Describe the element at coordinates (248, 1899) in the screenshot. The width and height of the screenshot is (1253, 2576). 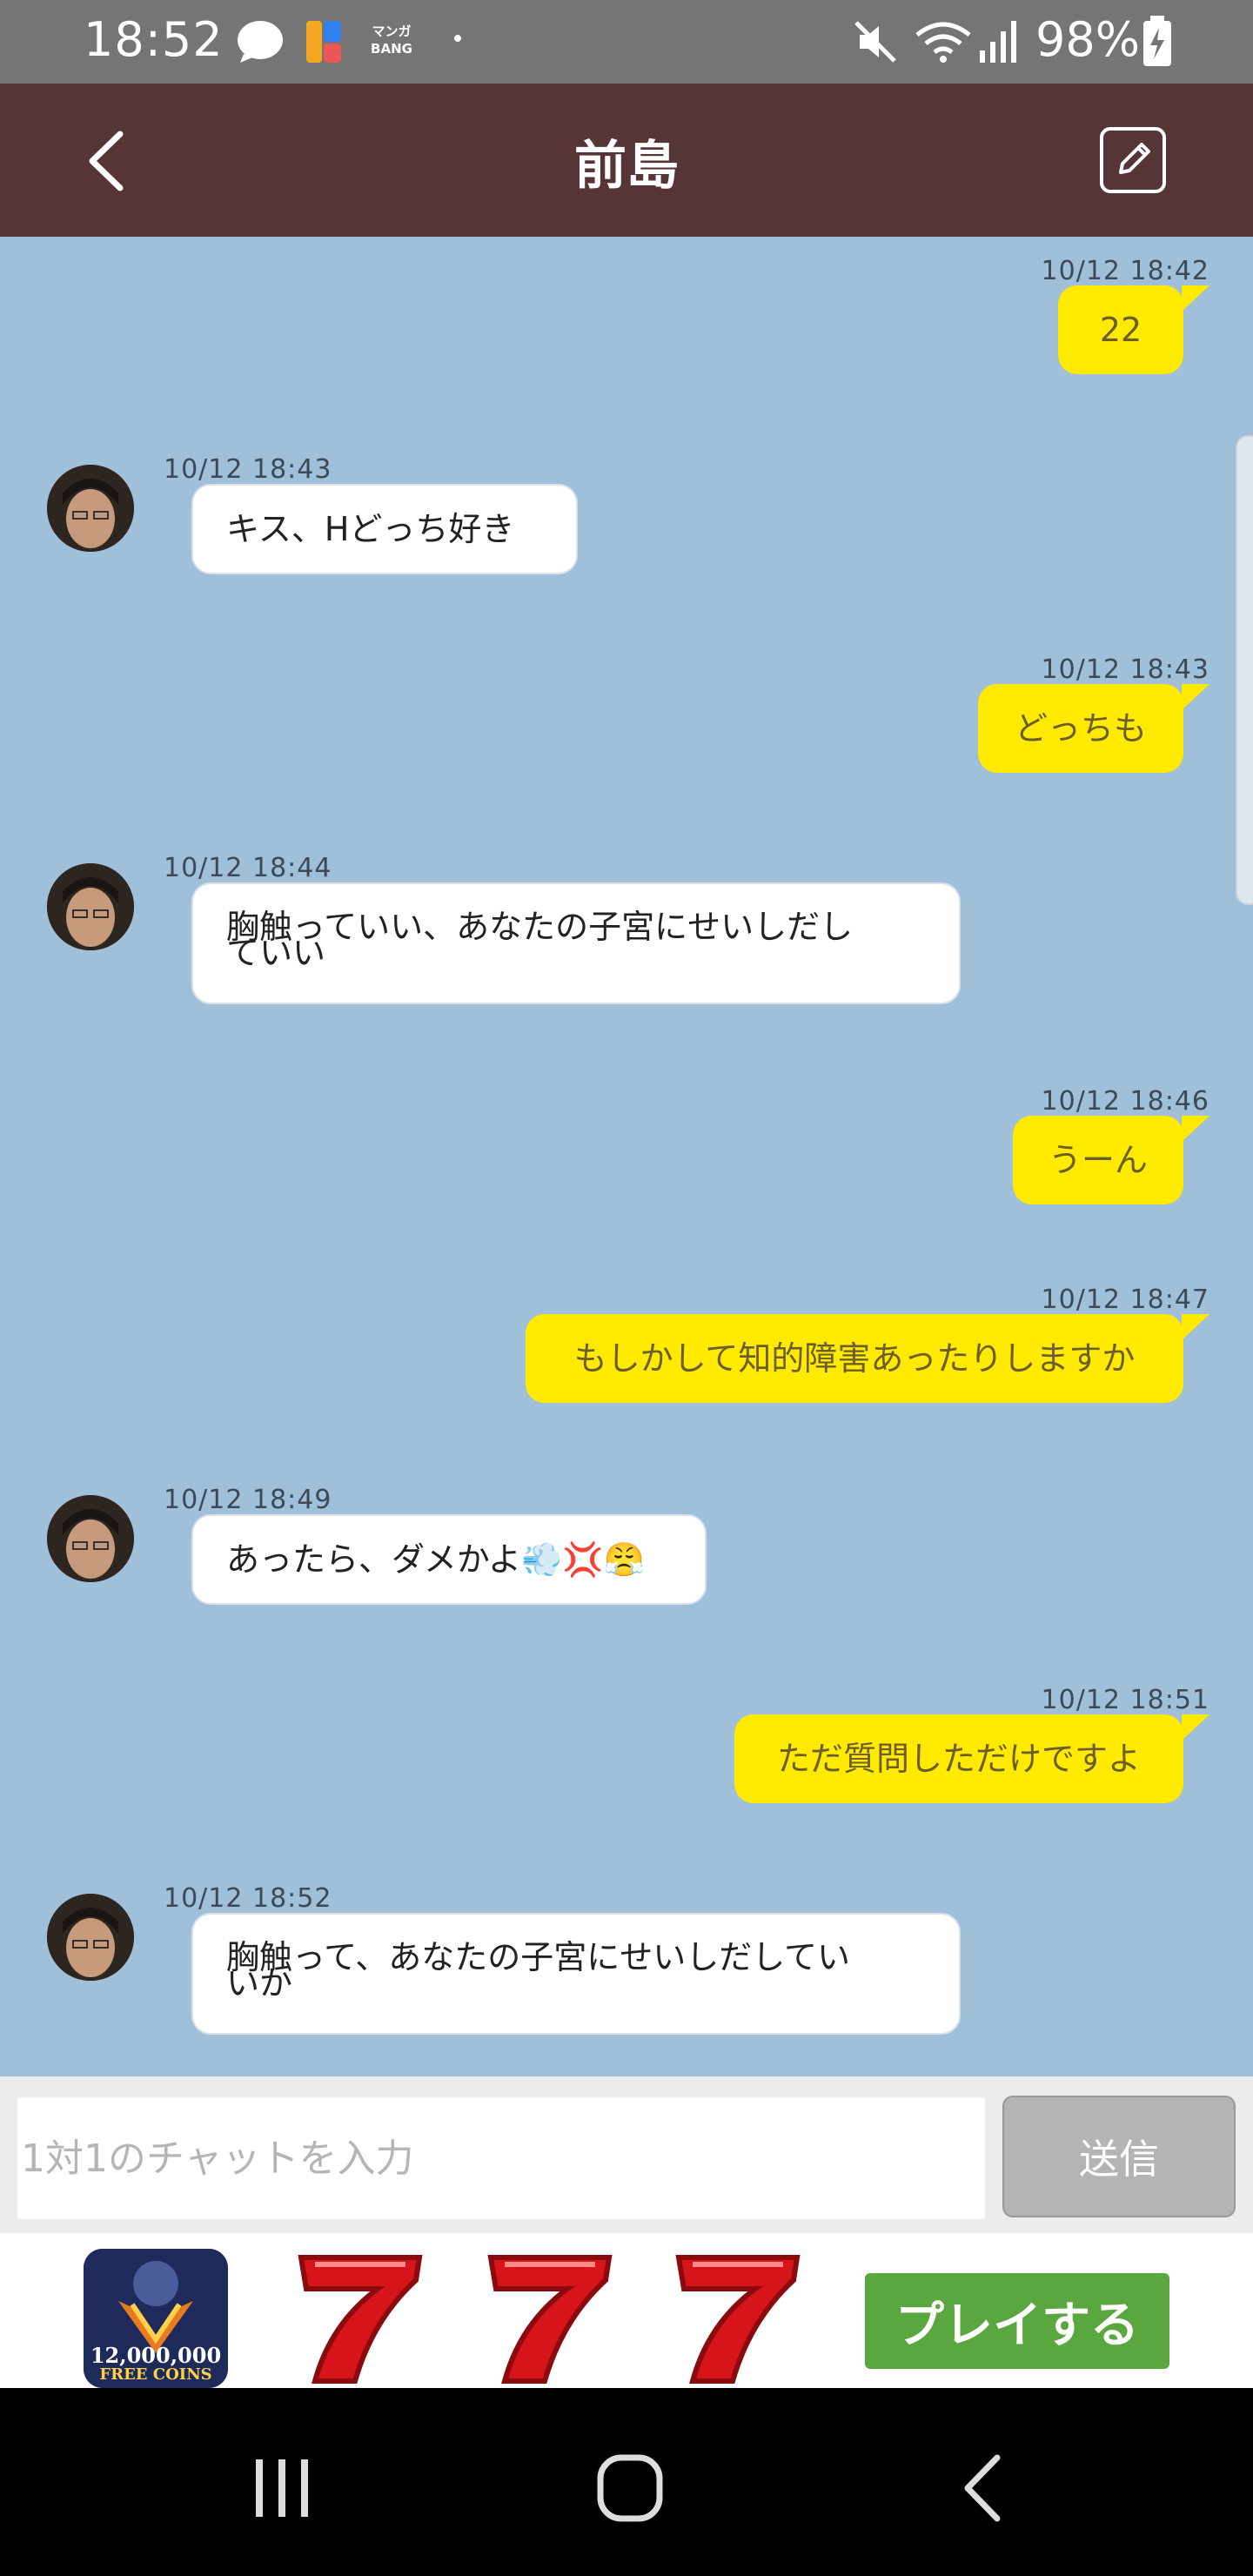
I see `message-timestamp: 10/12 18:52` at that location.